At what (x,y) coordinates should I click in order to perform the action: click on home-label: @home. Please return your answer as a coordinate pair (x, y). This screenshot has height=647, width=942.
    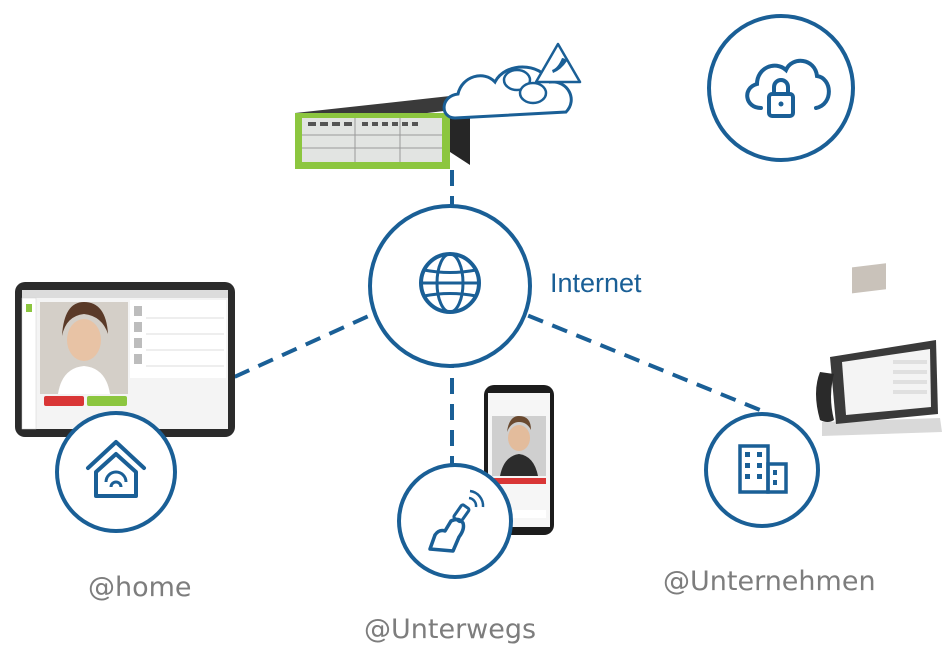
    Looking at the image, I should click on (140, 587).